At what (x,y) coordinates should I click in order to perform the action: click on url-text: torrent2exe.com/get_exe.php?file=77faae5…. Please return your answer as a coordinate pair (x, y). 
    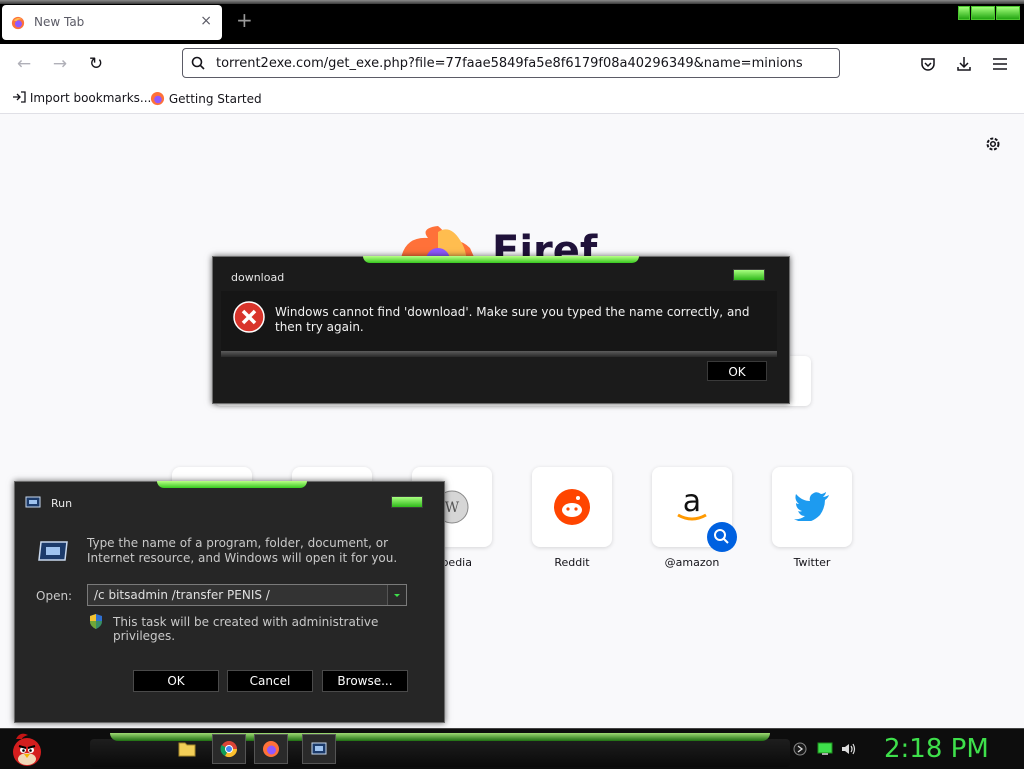
    Looking at the image, I should click on (509, 63).